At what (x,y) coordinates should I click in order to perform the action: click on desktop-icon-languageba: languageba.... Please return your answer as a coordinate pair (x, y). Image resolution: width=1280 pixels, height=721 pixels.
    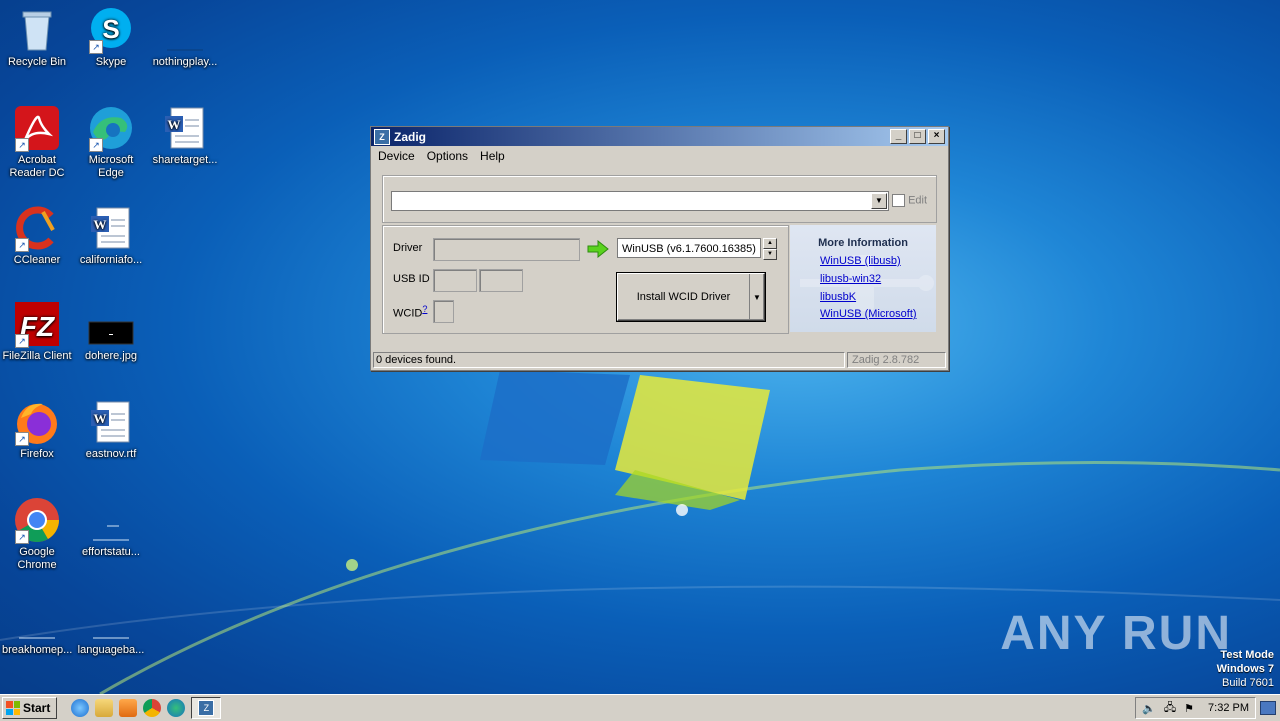
    Looking at the image, I should click on (111, 625).